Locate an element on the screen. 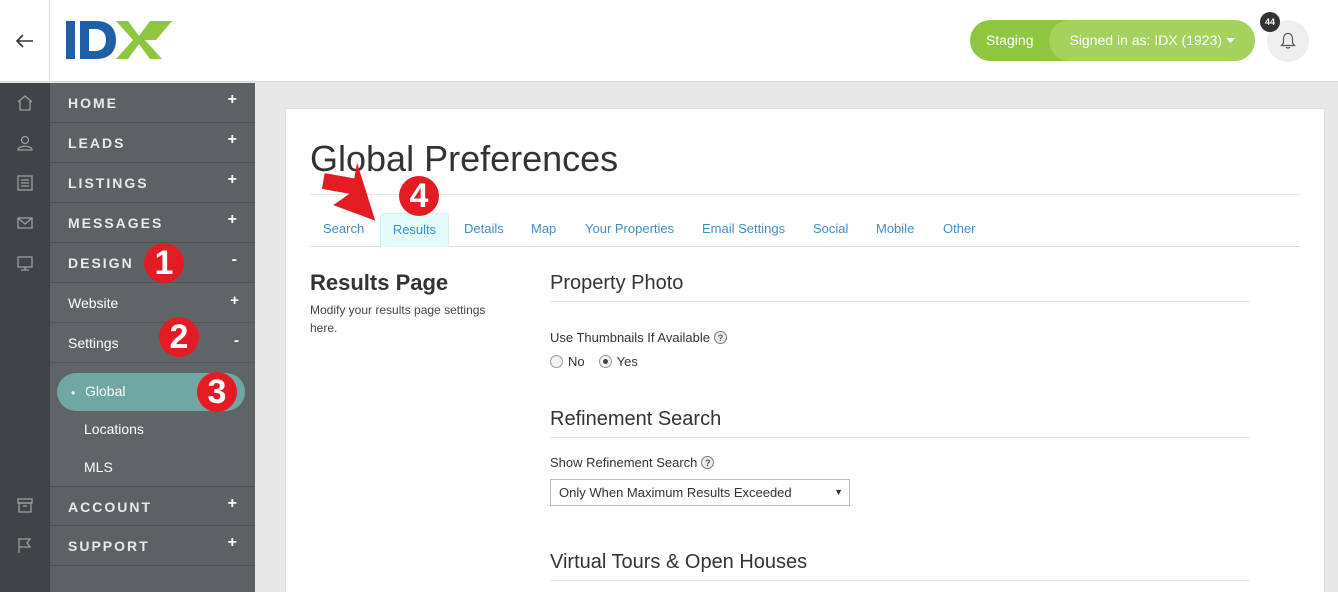 This screenshot has height=592, width=1338. sidebar-item-support: SUPPORT + is located at coordinates (152, 546).